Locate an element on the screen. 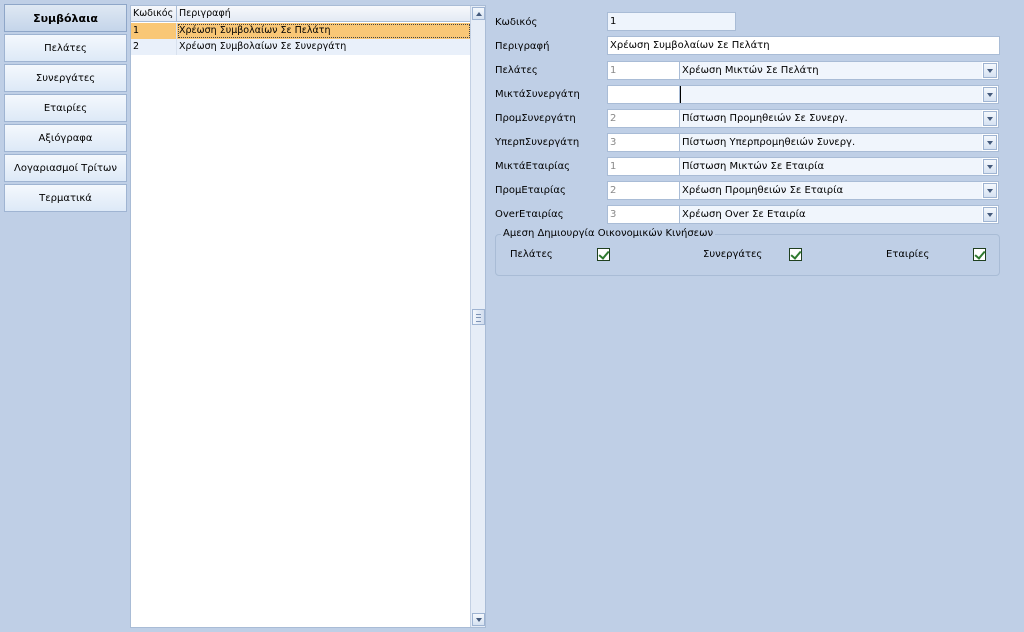  combo-text is located at coordinates (831, 94).